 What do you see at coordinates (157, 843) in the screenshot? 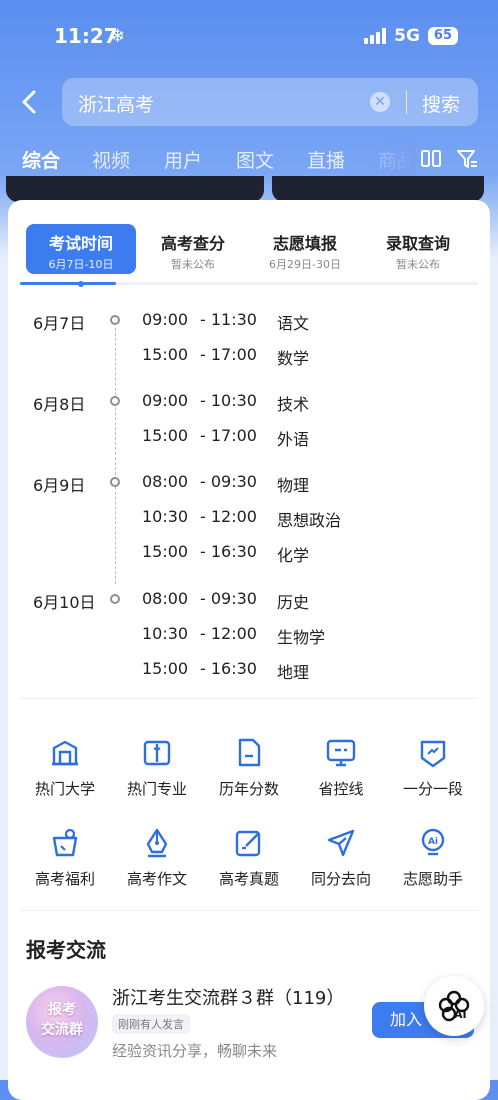
I see `pen-icon` at bounding box center [157, 843].